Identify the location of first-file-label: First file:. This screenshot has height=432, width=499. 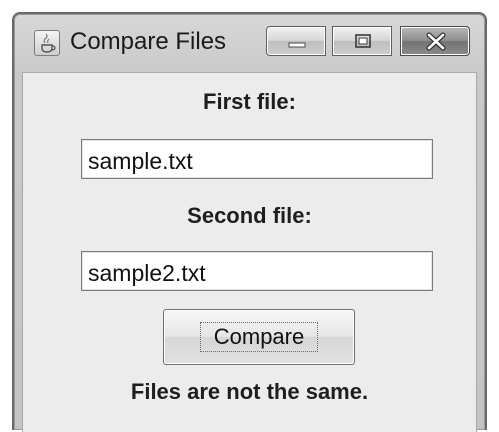
(249, 101).